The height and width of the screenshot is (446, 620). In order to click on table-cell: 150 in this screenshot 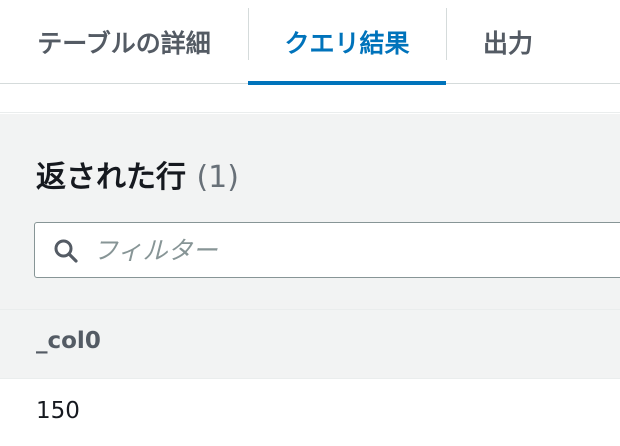, I will do `click(58, 411)`.